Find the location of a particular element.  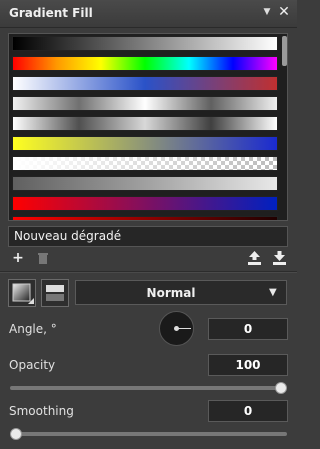

smoothing-slider-track is located at coordinates (148, 434).